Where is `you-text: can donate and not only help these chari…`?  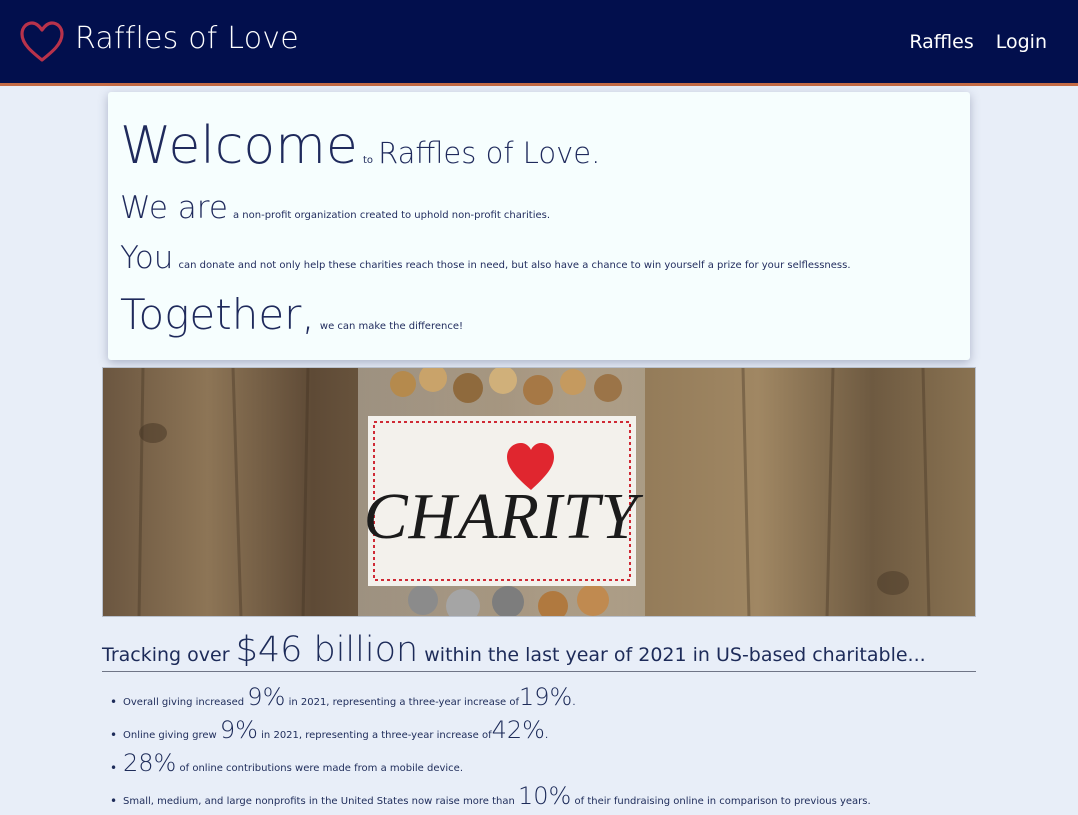
you-text: can donate and not only help these chari… is located at coordinates (514, 265).